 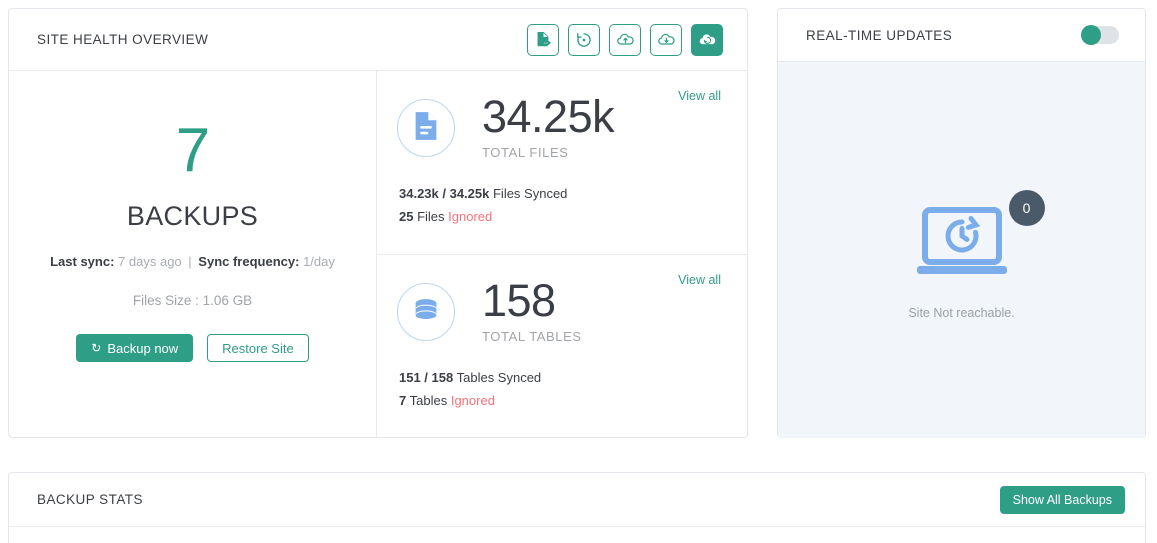 What do you see at coordinates (699, 280) in the screenshot?
I see `view-all-tables-link: View all` at bounding box center [699, 280].